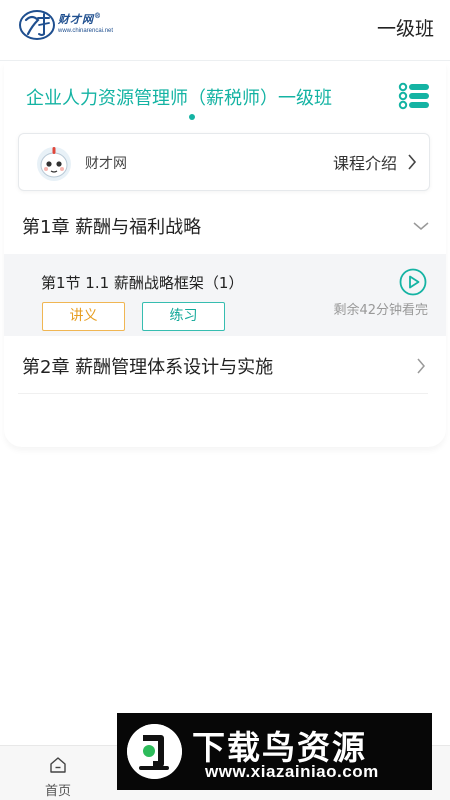  I want to click on nav-home-label: 首页, so click(57, 791).